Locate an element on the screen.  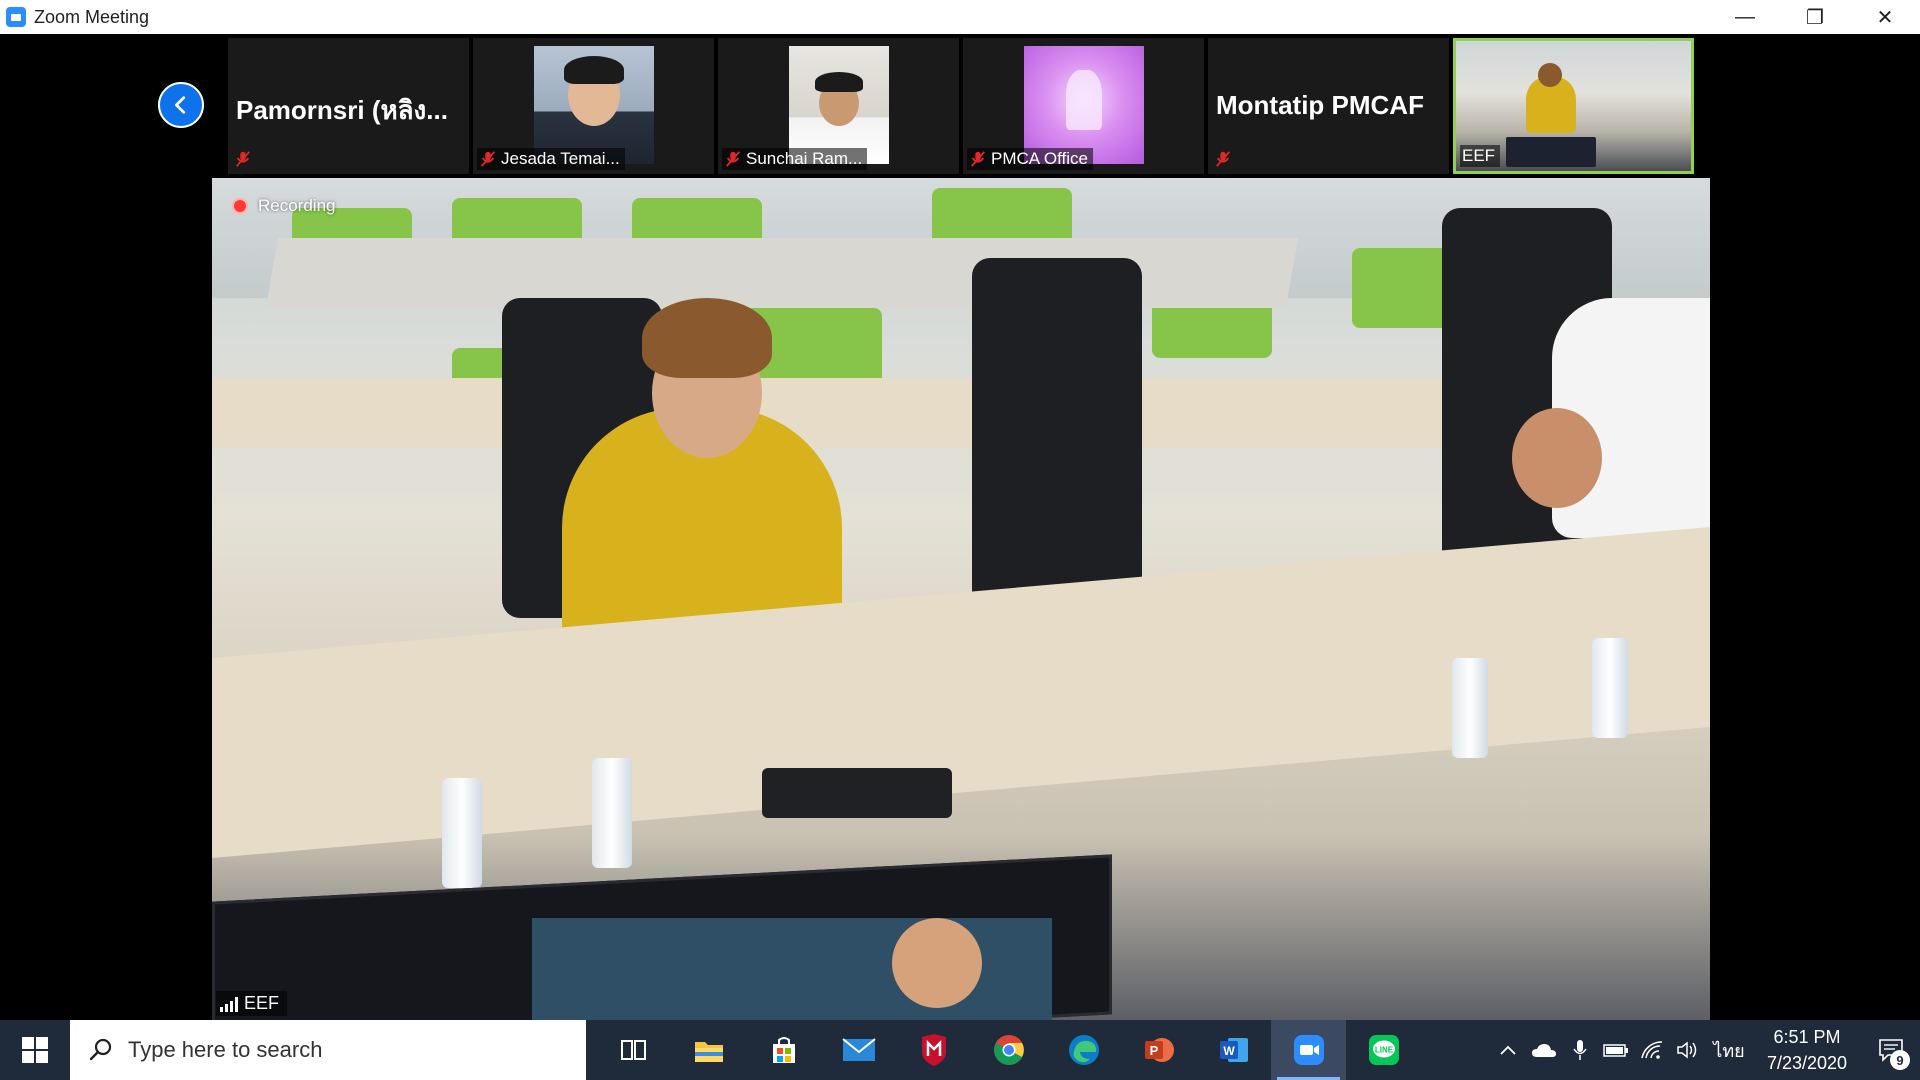
line-button: LINE is located at coordinates (1383, 1050).